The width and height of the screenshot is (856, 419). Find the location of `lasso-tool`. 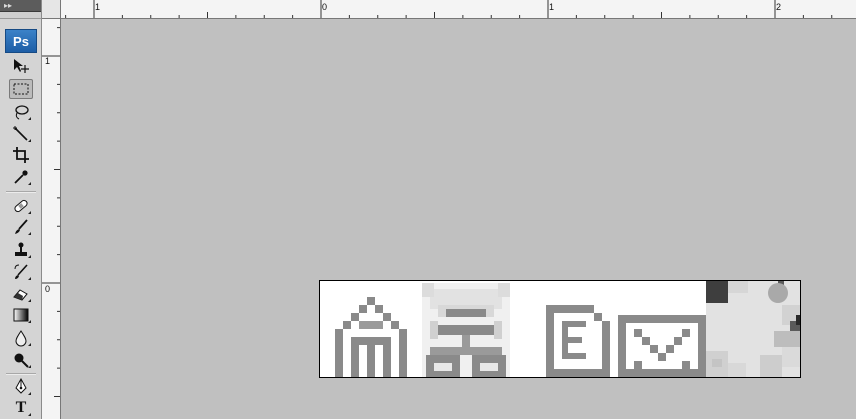

lasso-tool is located at coordinates (21, 112).